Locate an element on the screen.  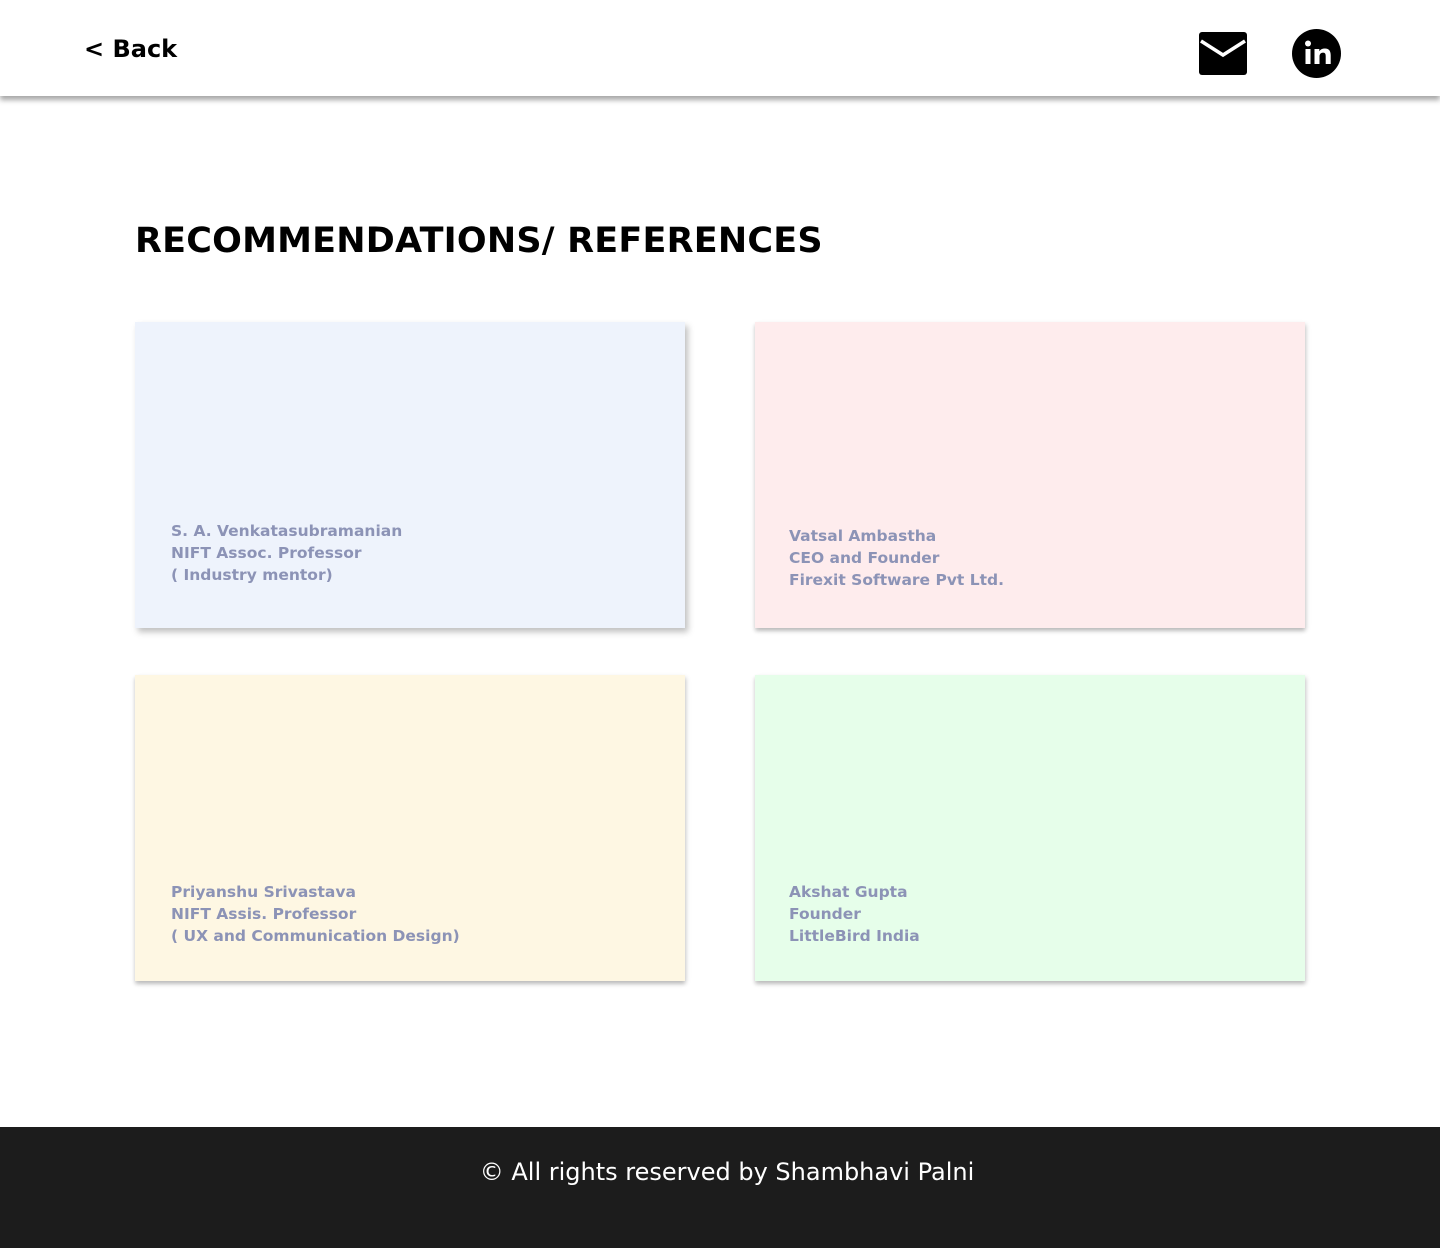
recommender-affiliation: LittleBird India is located at coordinates (854, 936).